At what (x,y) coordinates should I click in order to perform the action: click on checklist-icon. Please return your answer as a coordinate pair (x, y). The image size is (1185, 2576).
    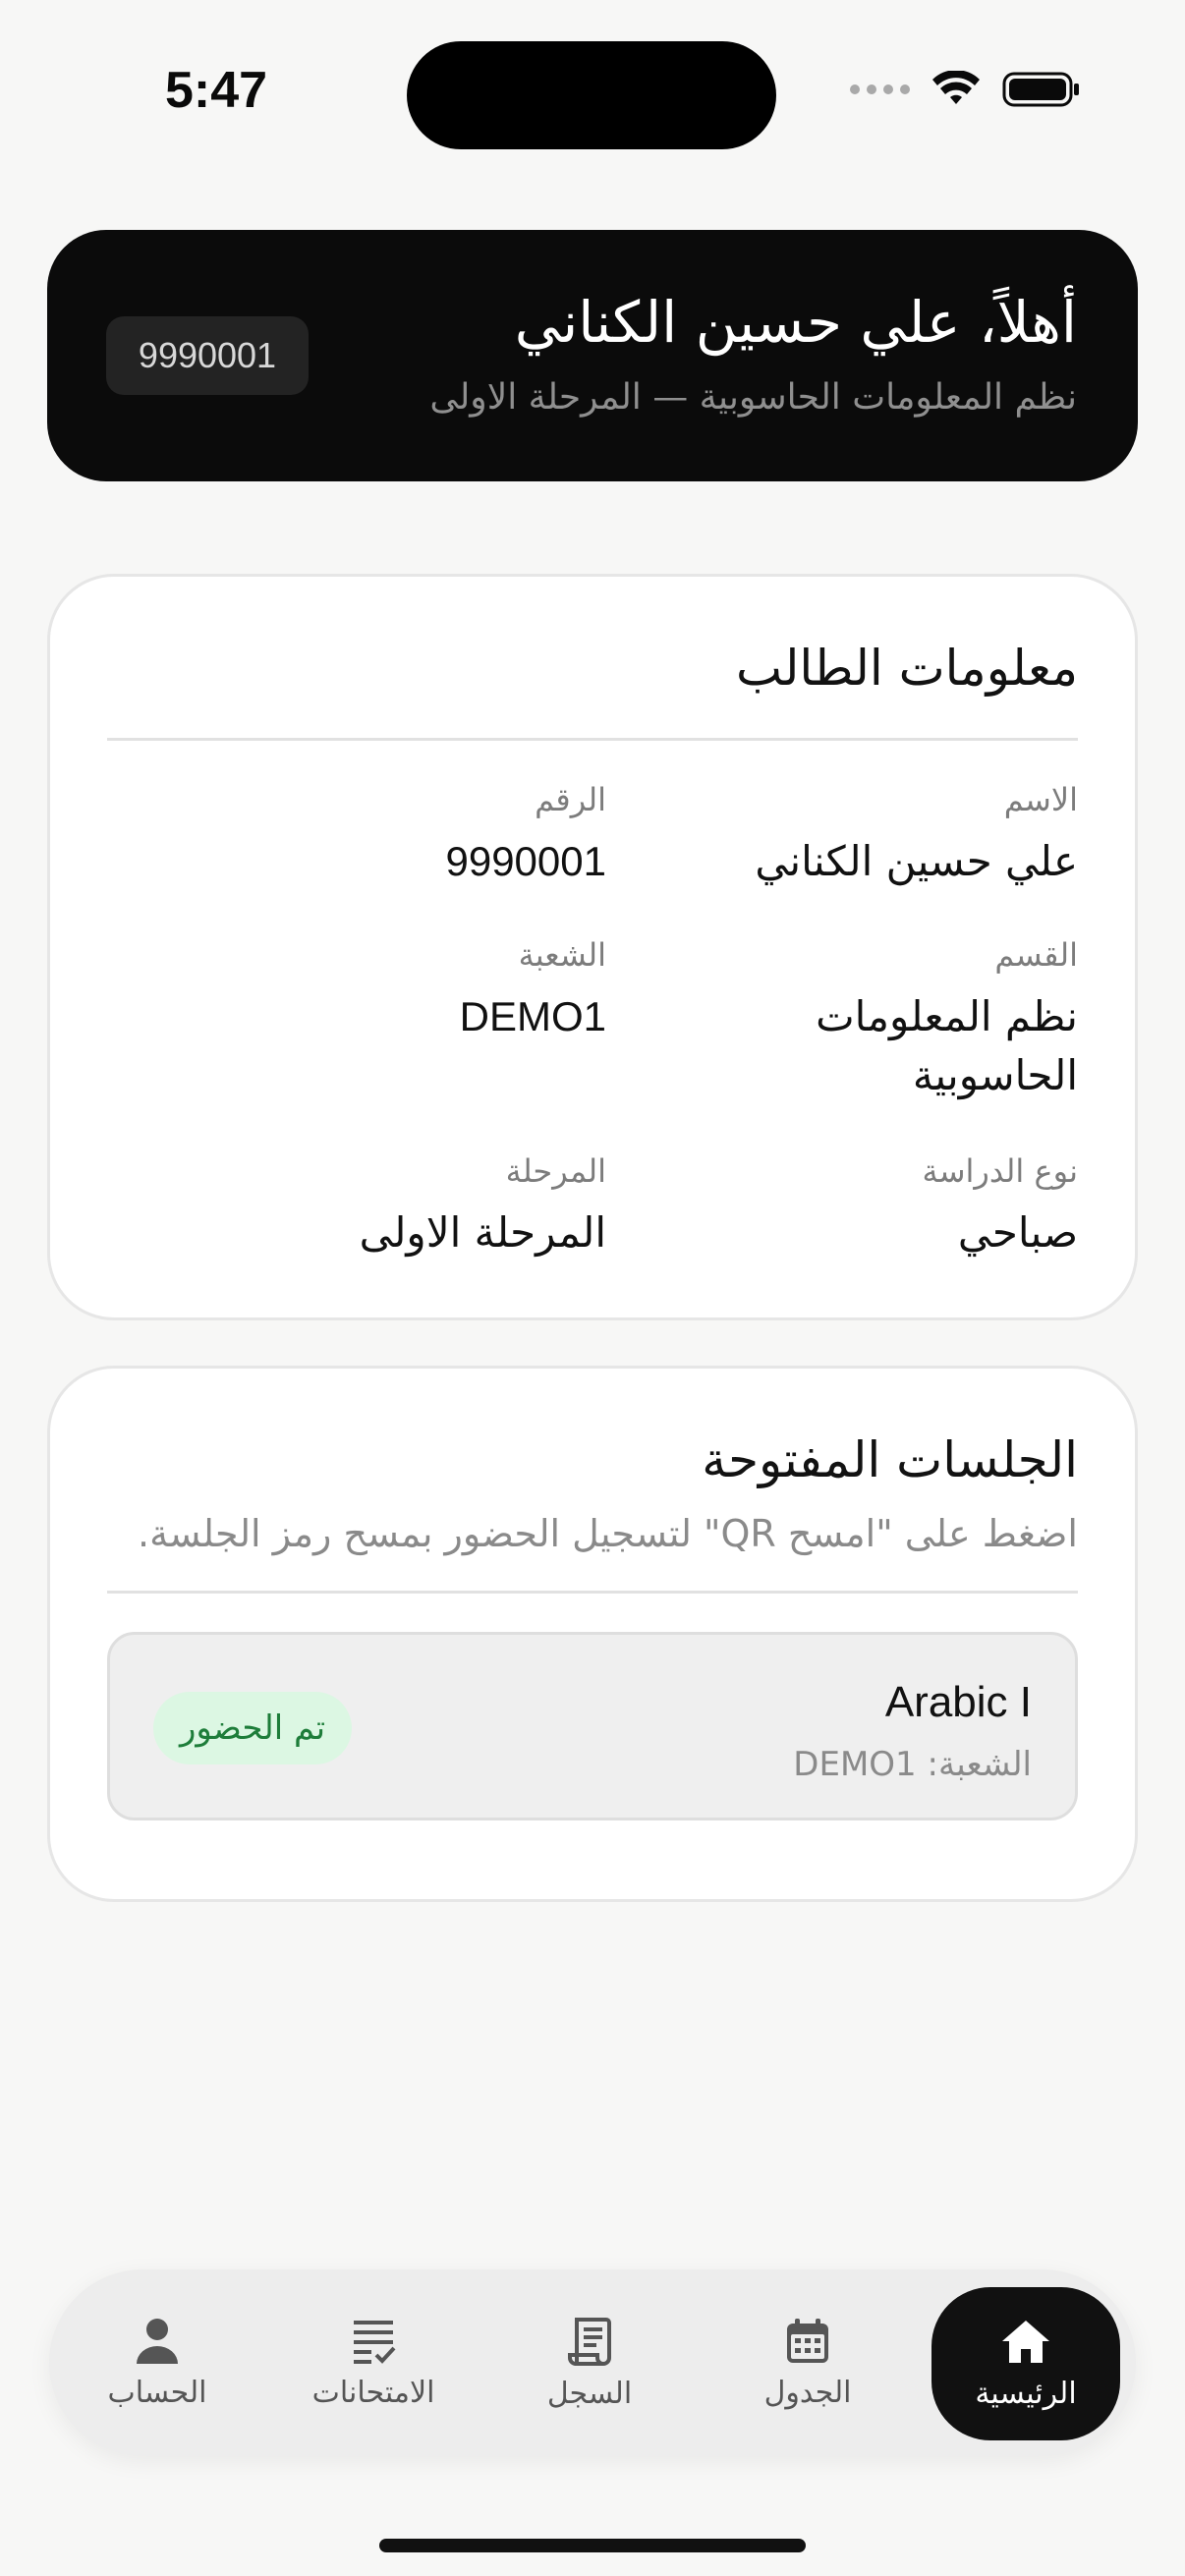
    Looking at the image, I should click on (375, 2342).